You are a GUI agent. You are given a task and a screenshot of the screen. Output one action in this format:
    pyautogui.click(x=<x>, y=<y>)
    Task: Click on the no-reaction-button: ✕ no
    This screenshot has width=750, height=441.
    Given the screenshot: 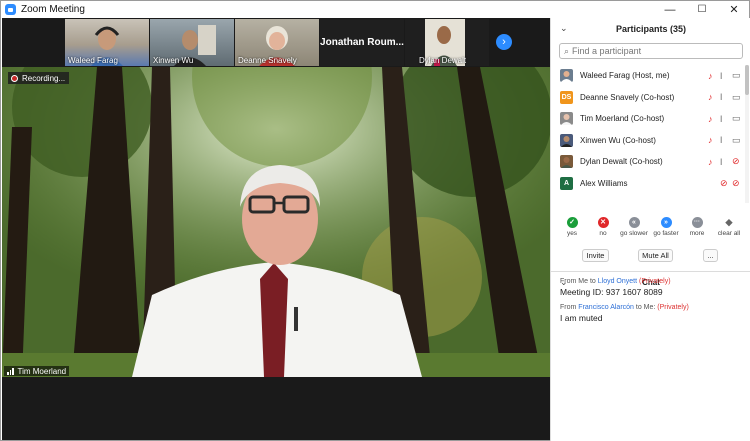 What is the action you would take?
    pyautogui.click(x=603, y=227)
    